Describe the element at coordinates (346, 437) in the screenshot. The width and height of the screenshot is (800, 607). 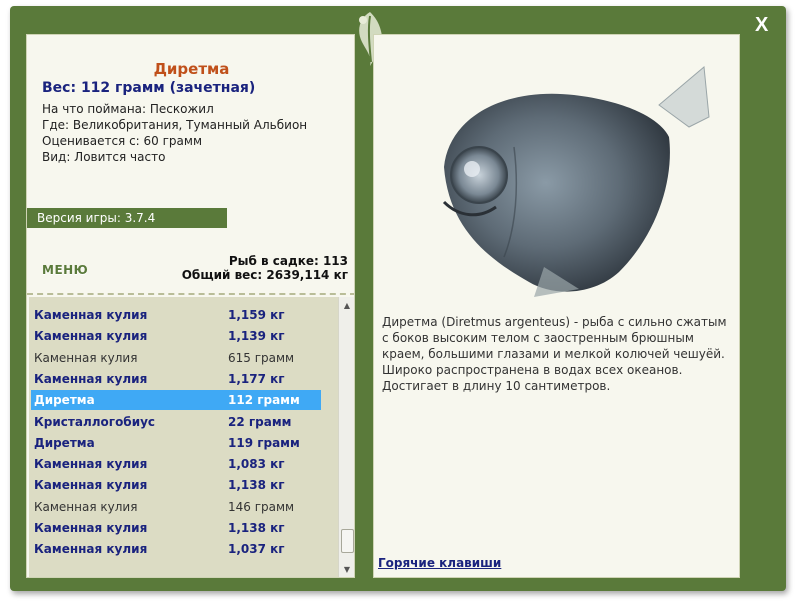
I see `list-scrollbar: ▲ ▼` at that location.